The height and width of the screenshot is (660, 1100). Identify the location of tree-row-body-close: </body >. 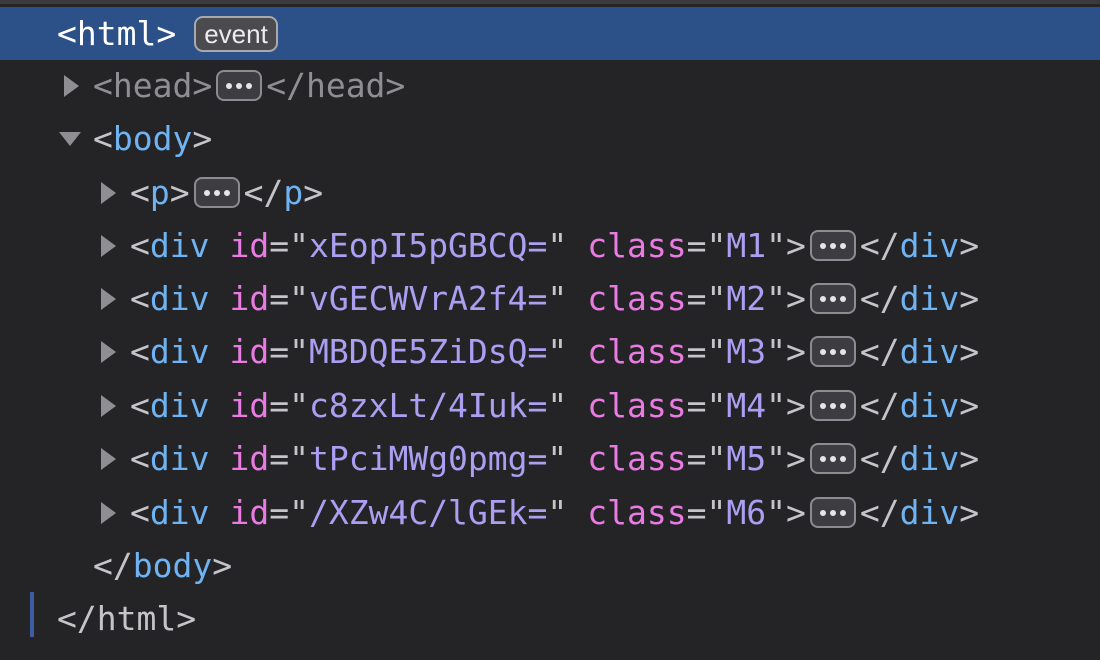
(550, 565).